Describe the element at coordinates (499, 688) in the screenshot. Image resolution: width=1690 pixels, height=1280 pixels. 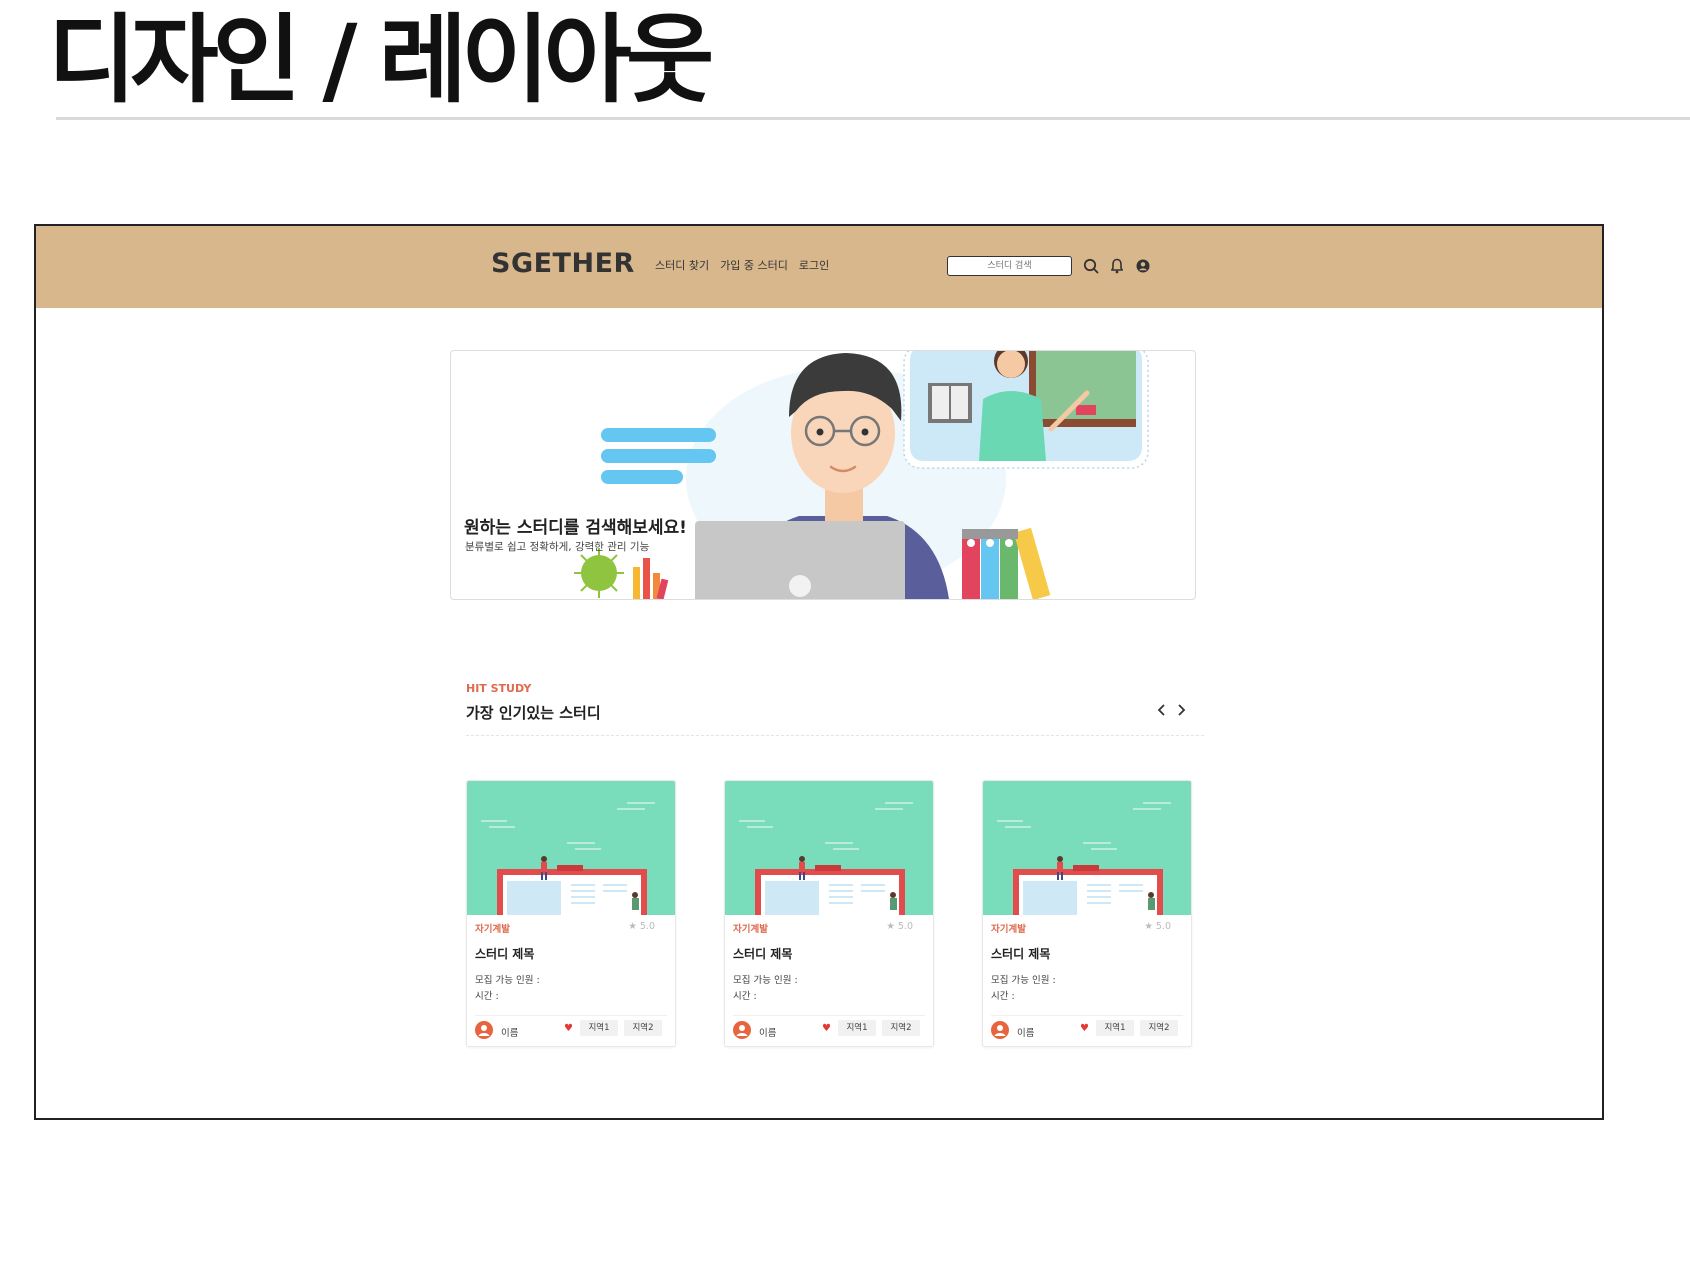
I see `section-eyebrow: HIT STUDY` at that location.